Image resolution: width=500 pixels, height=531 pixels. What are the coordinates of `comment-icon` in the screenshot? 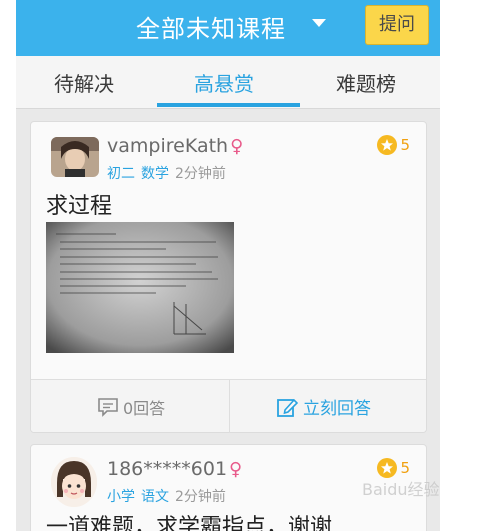 It's located at (108, 407).